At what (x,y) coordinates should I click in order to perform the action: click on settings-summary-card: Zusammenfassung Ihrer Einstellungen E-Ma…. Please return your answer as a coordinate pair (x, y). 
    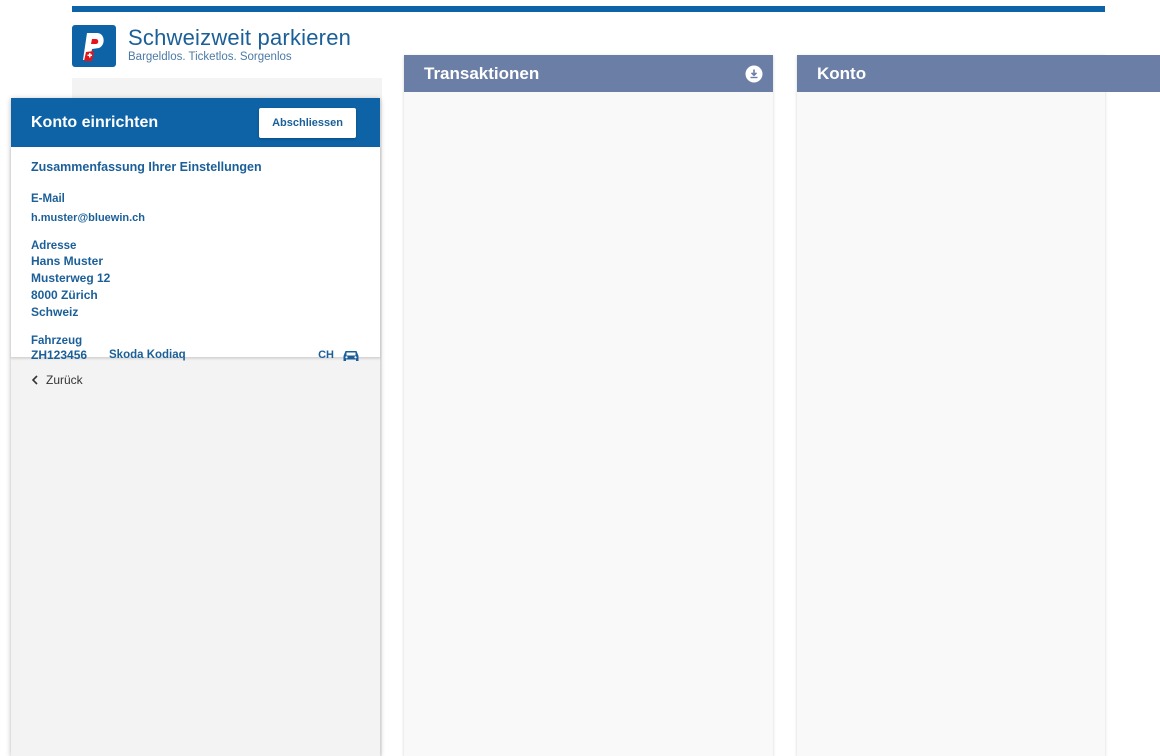
    Looking at the image, I should click on (195, 254).